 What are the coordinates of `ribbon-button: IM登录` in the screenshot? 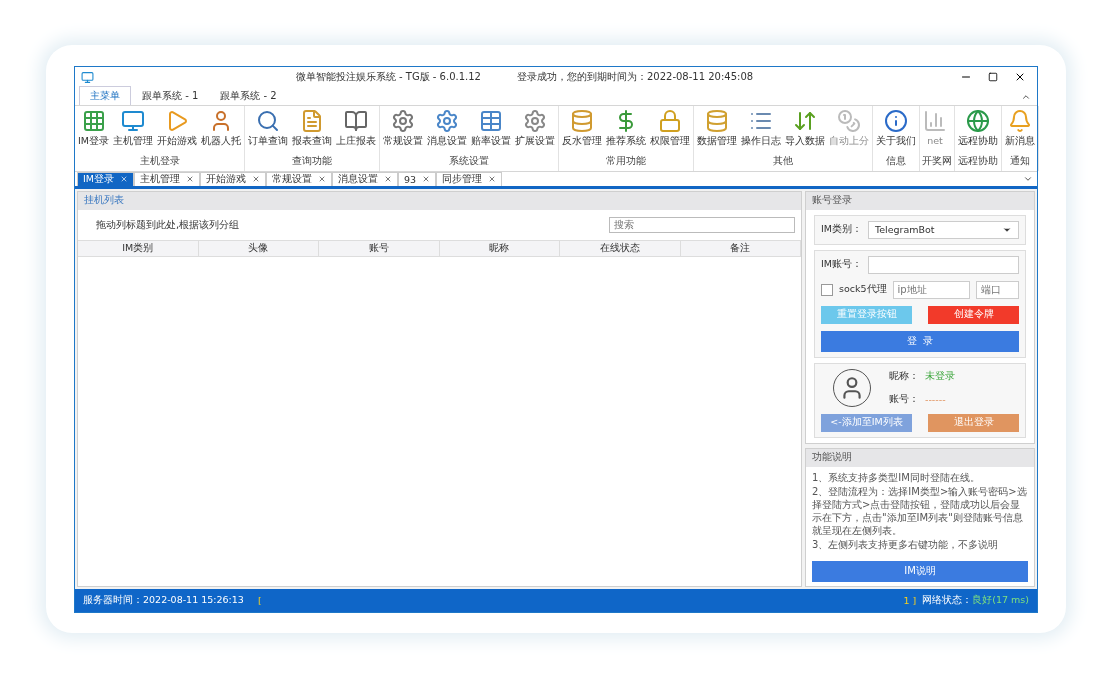 It's located at (93, 131).